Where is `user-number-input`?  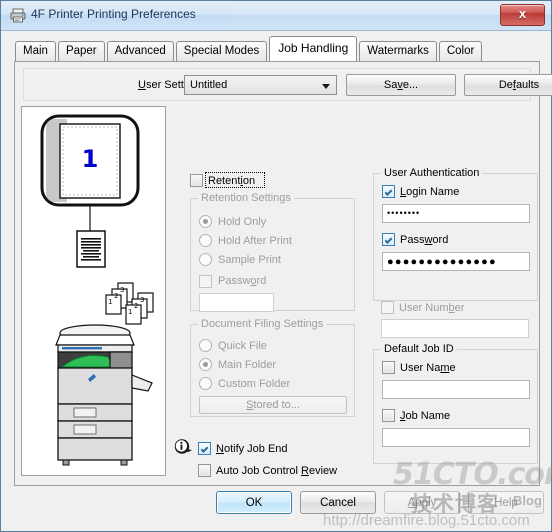
user-number-input is located at coordinates (455, 328).